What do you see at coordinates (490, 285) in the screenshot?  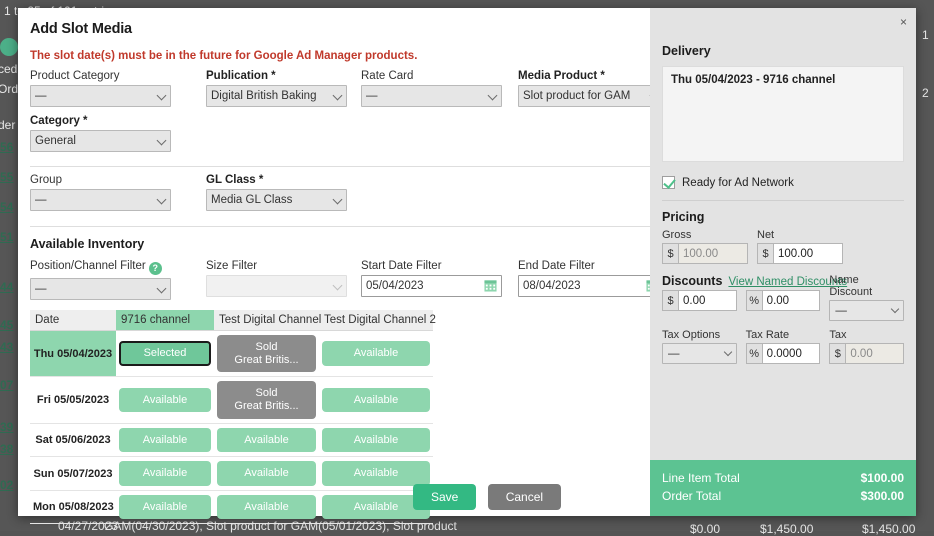 I see `calendar-icon` at bounding box center [490, 285].